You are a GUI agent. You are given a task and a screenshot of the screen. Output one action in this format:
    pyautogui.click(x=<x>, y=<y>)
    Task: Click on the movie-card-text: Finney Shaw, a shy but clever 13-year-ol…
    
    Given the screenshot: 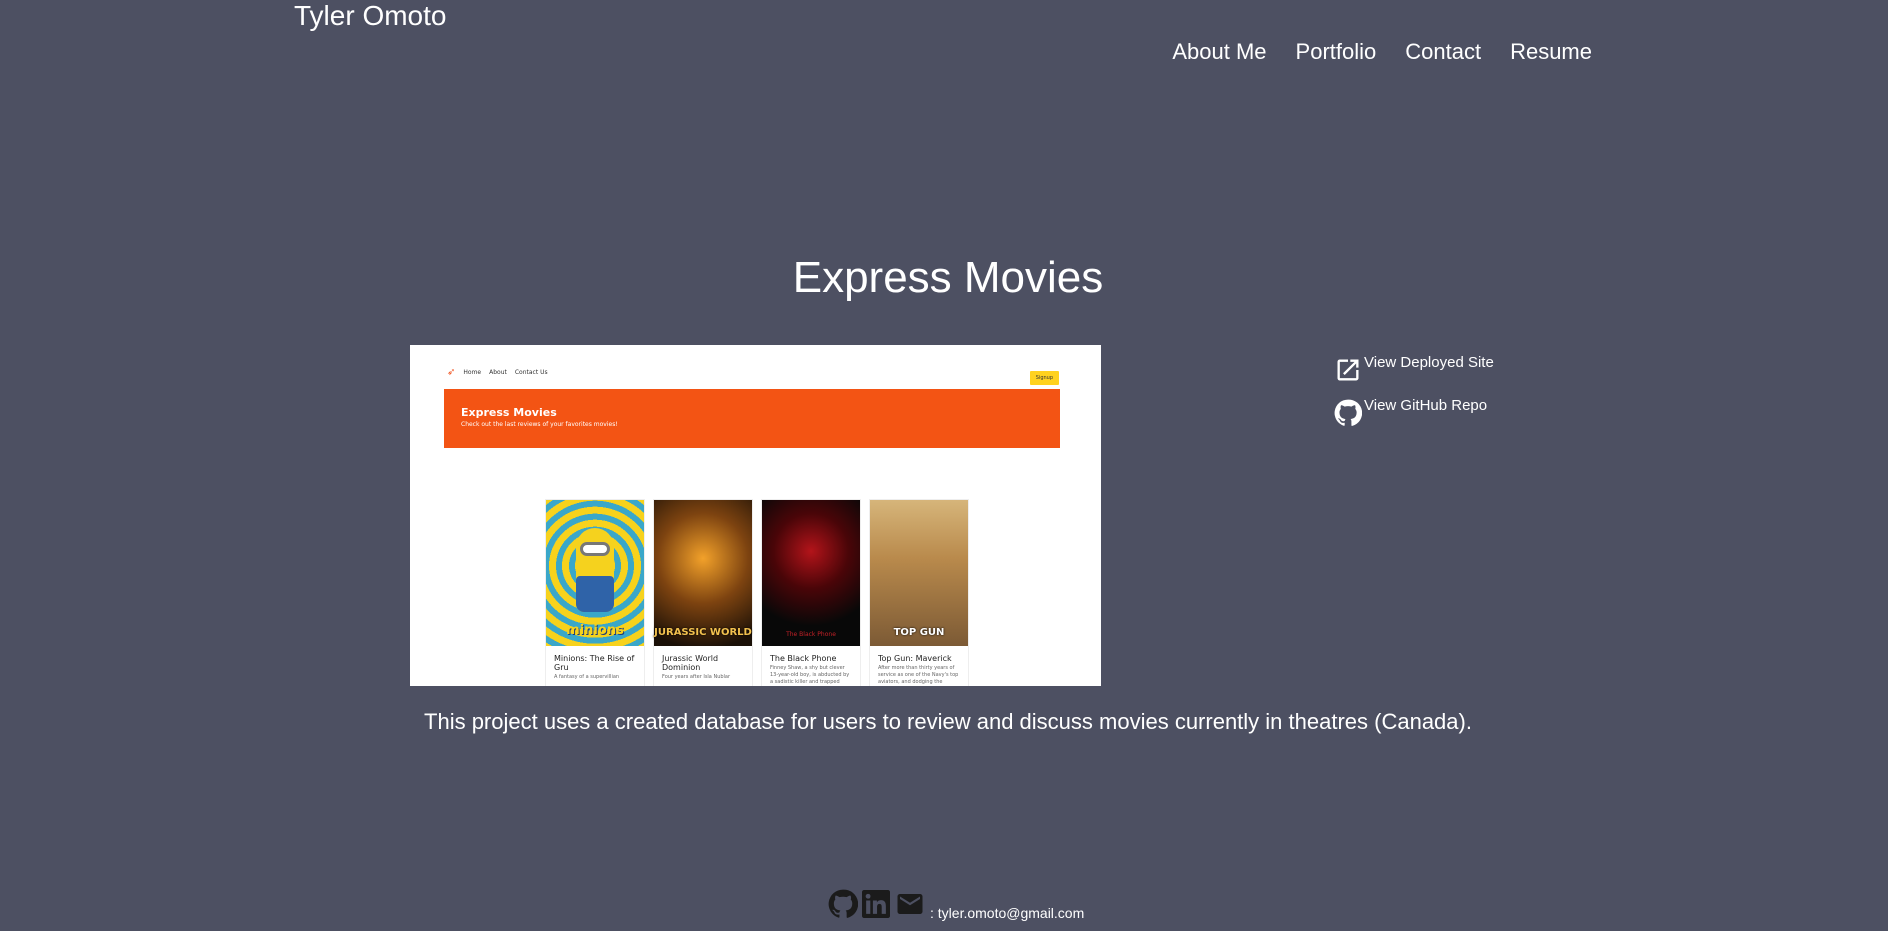 What is the action you would take?
    pyautogui.click(x=810, y=675)
    